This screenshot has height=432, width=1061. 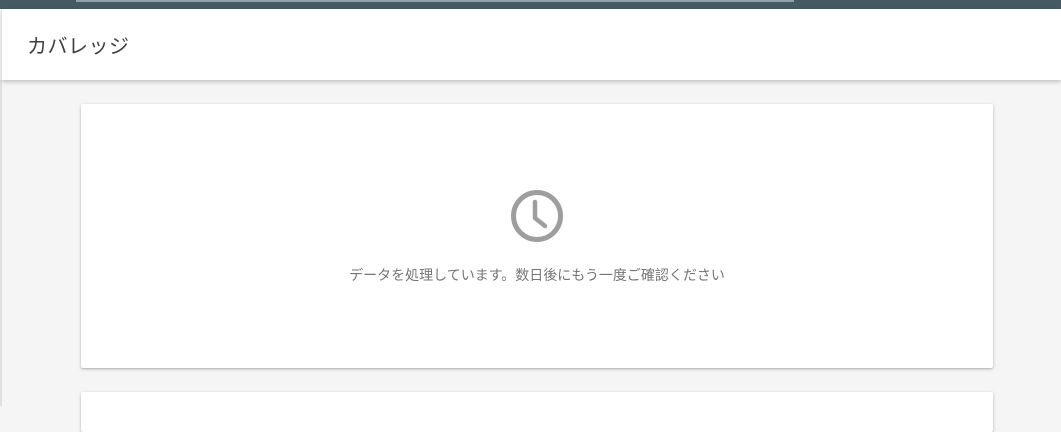 What do you see at coordinates (537, 216) in the screenshot?
I see `clock-icon` at bounding box center [537, 216].